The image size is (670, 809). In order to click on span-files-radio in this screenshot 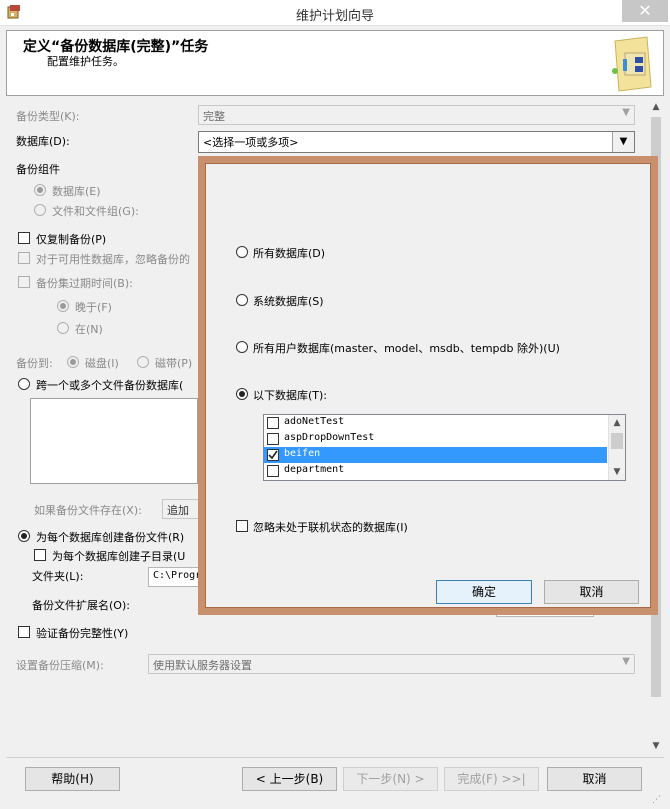, I will do `click(24, 384)`.